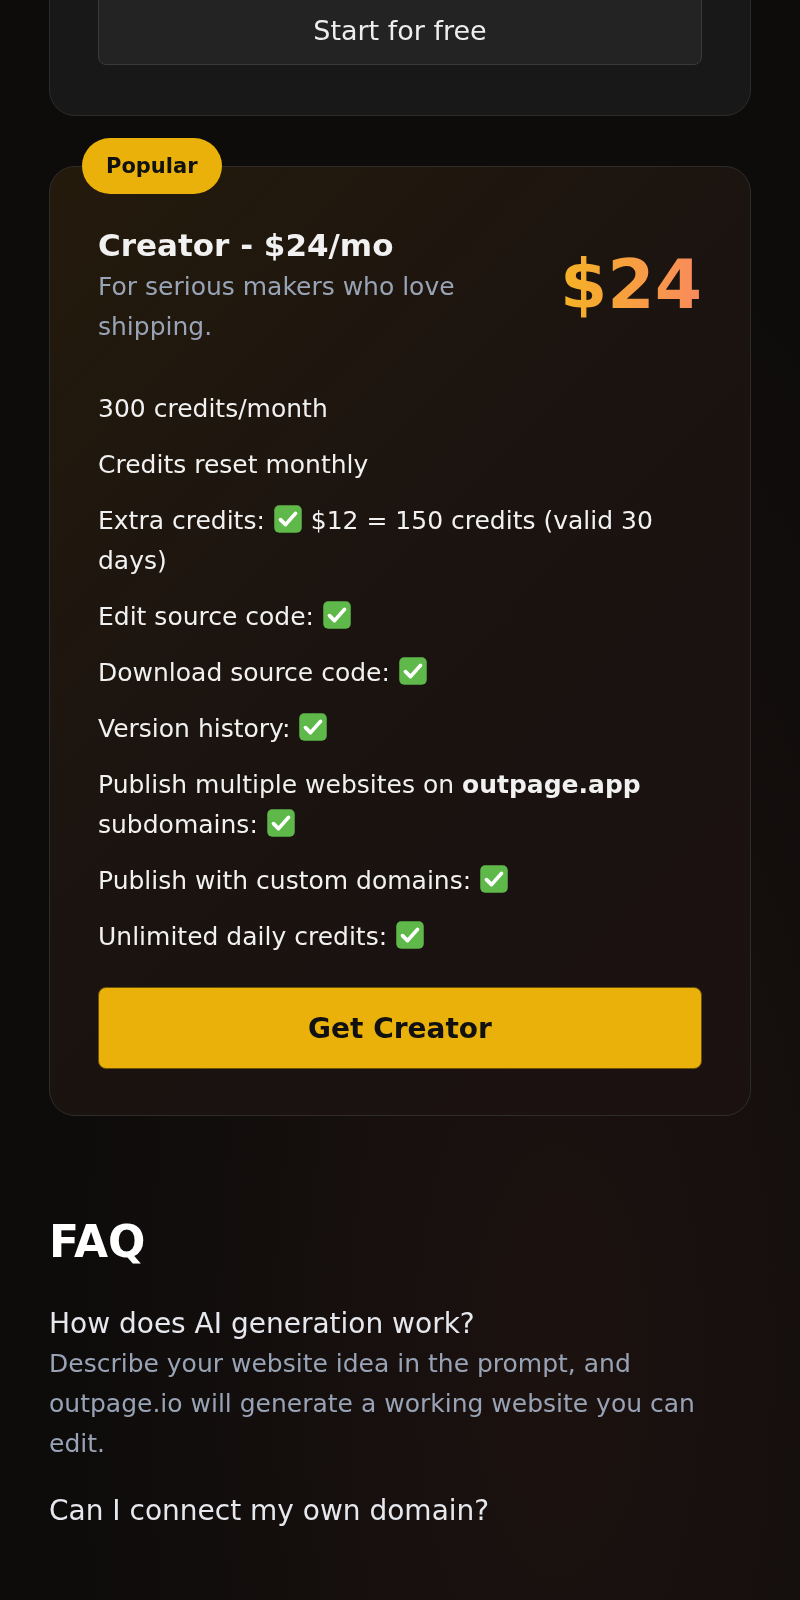 This screenshot has width=800, height=1600. Describe the element at coordinates (400, 617) in the screenshot. I see `feature-text: Edit source code:` at that location.